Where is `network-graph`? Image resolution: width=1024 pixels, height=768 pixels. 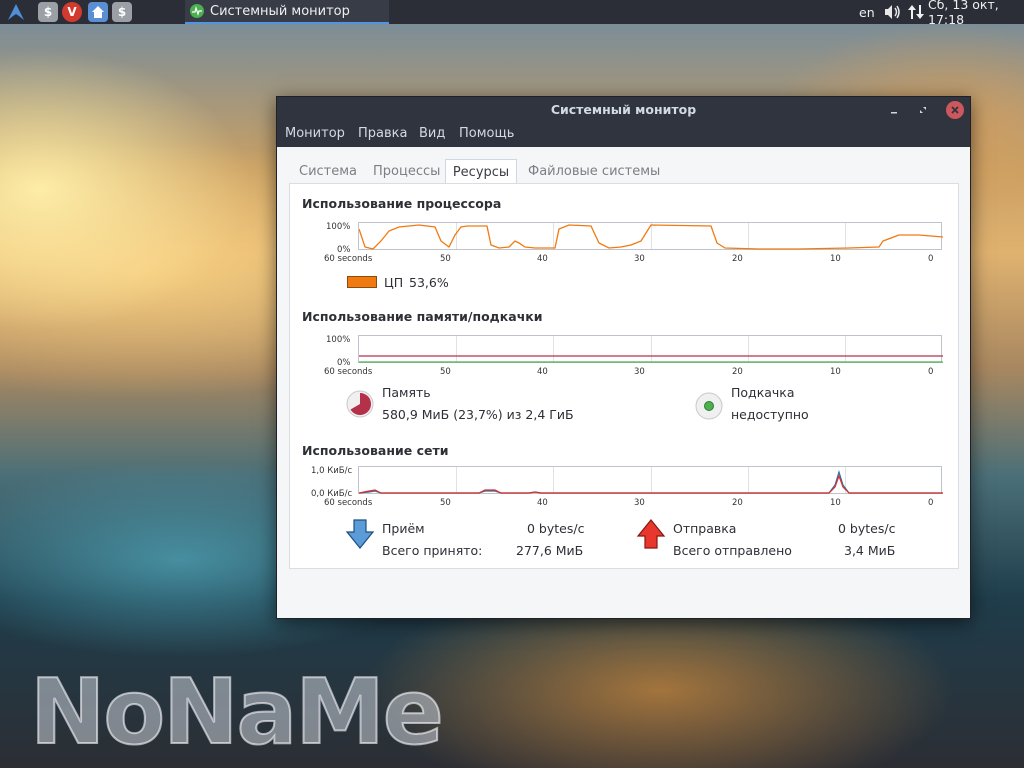 network-graph is located at coordinates (650, 480).